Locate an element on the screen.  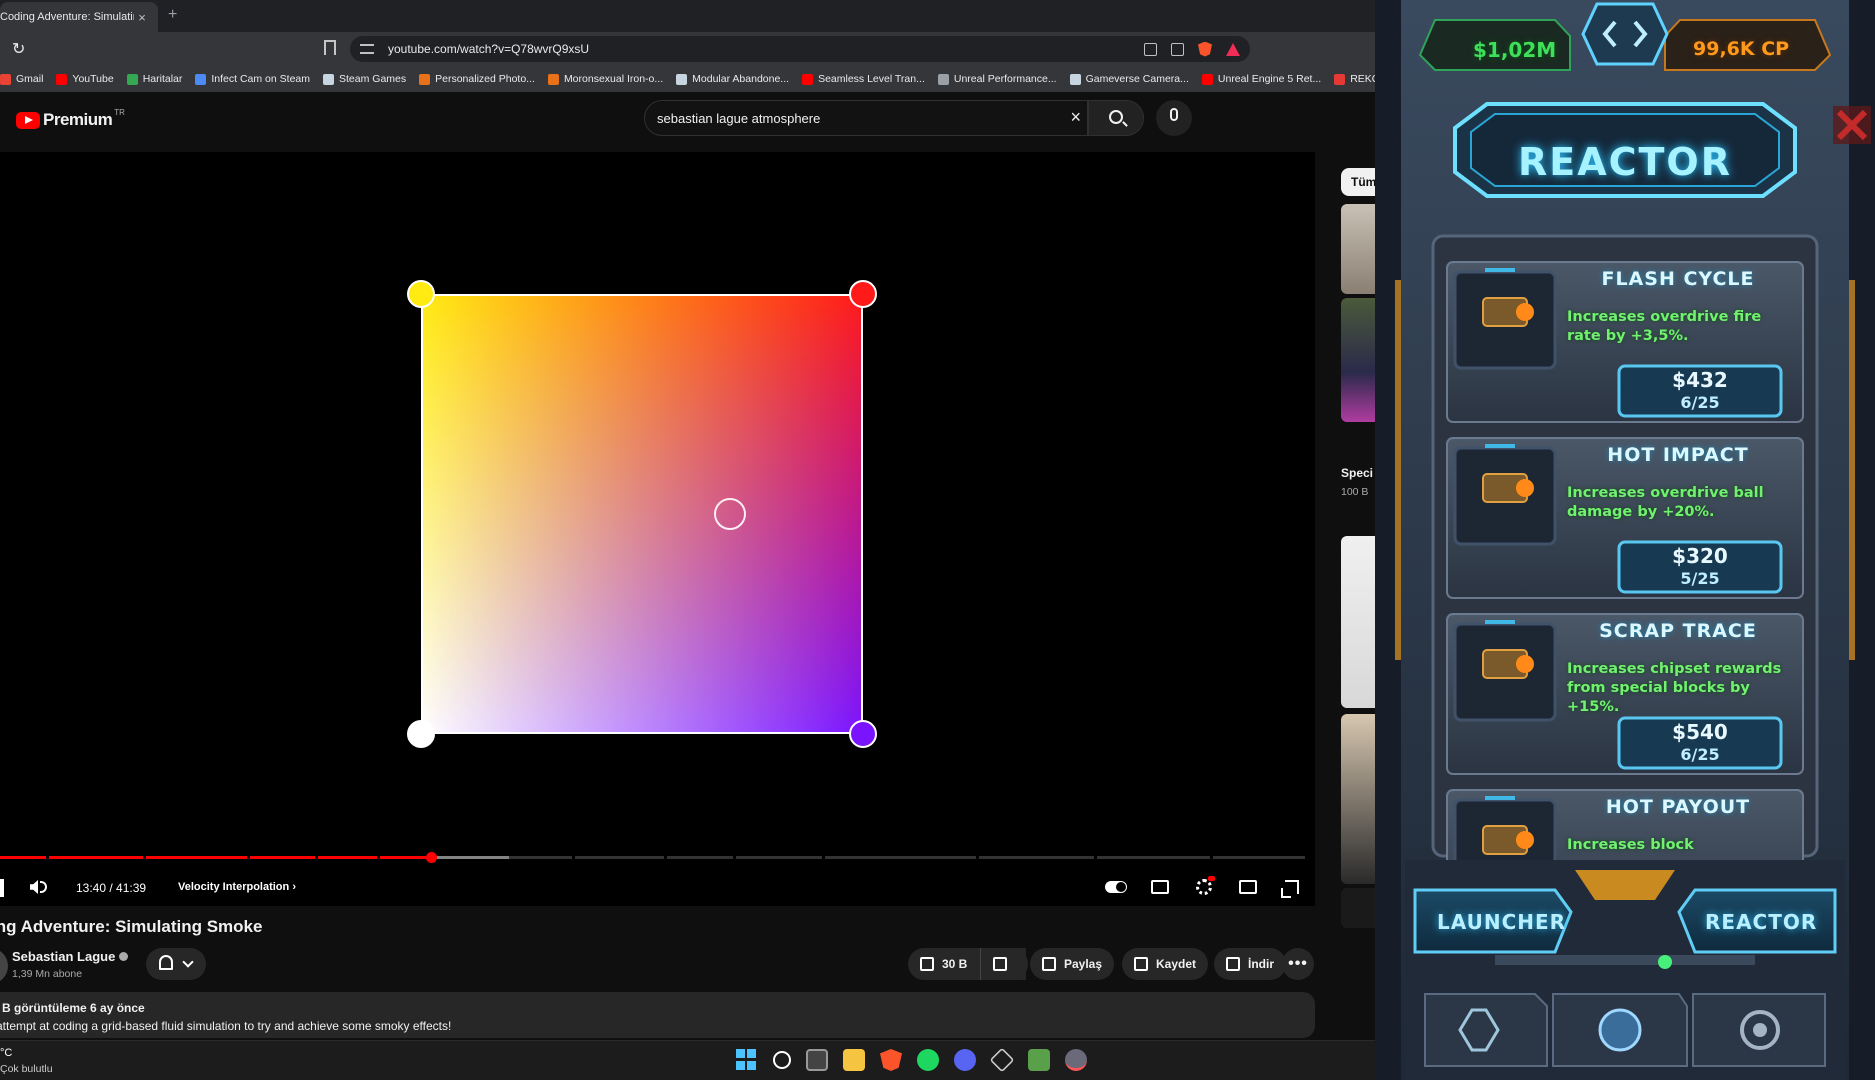
pause-icon is located at coordinates (2, 888).